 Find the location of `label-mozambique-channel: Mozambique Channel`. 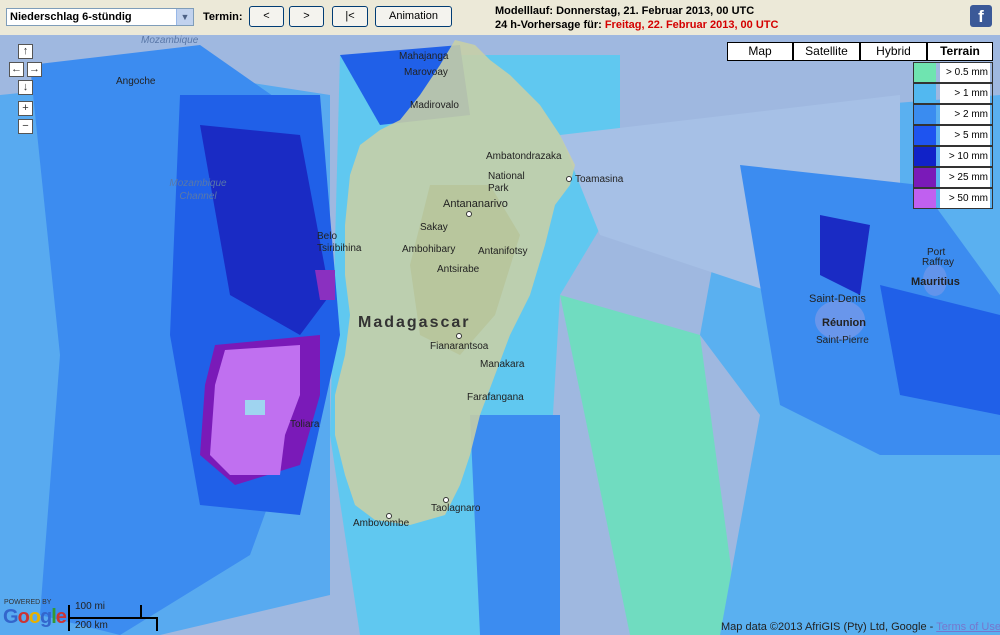

label-mozambique-channel: Mozambique Channel is located at coordinates (198, 190).